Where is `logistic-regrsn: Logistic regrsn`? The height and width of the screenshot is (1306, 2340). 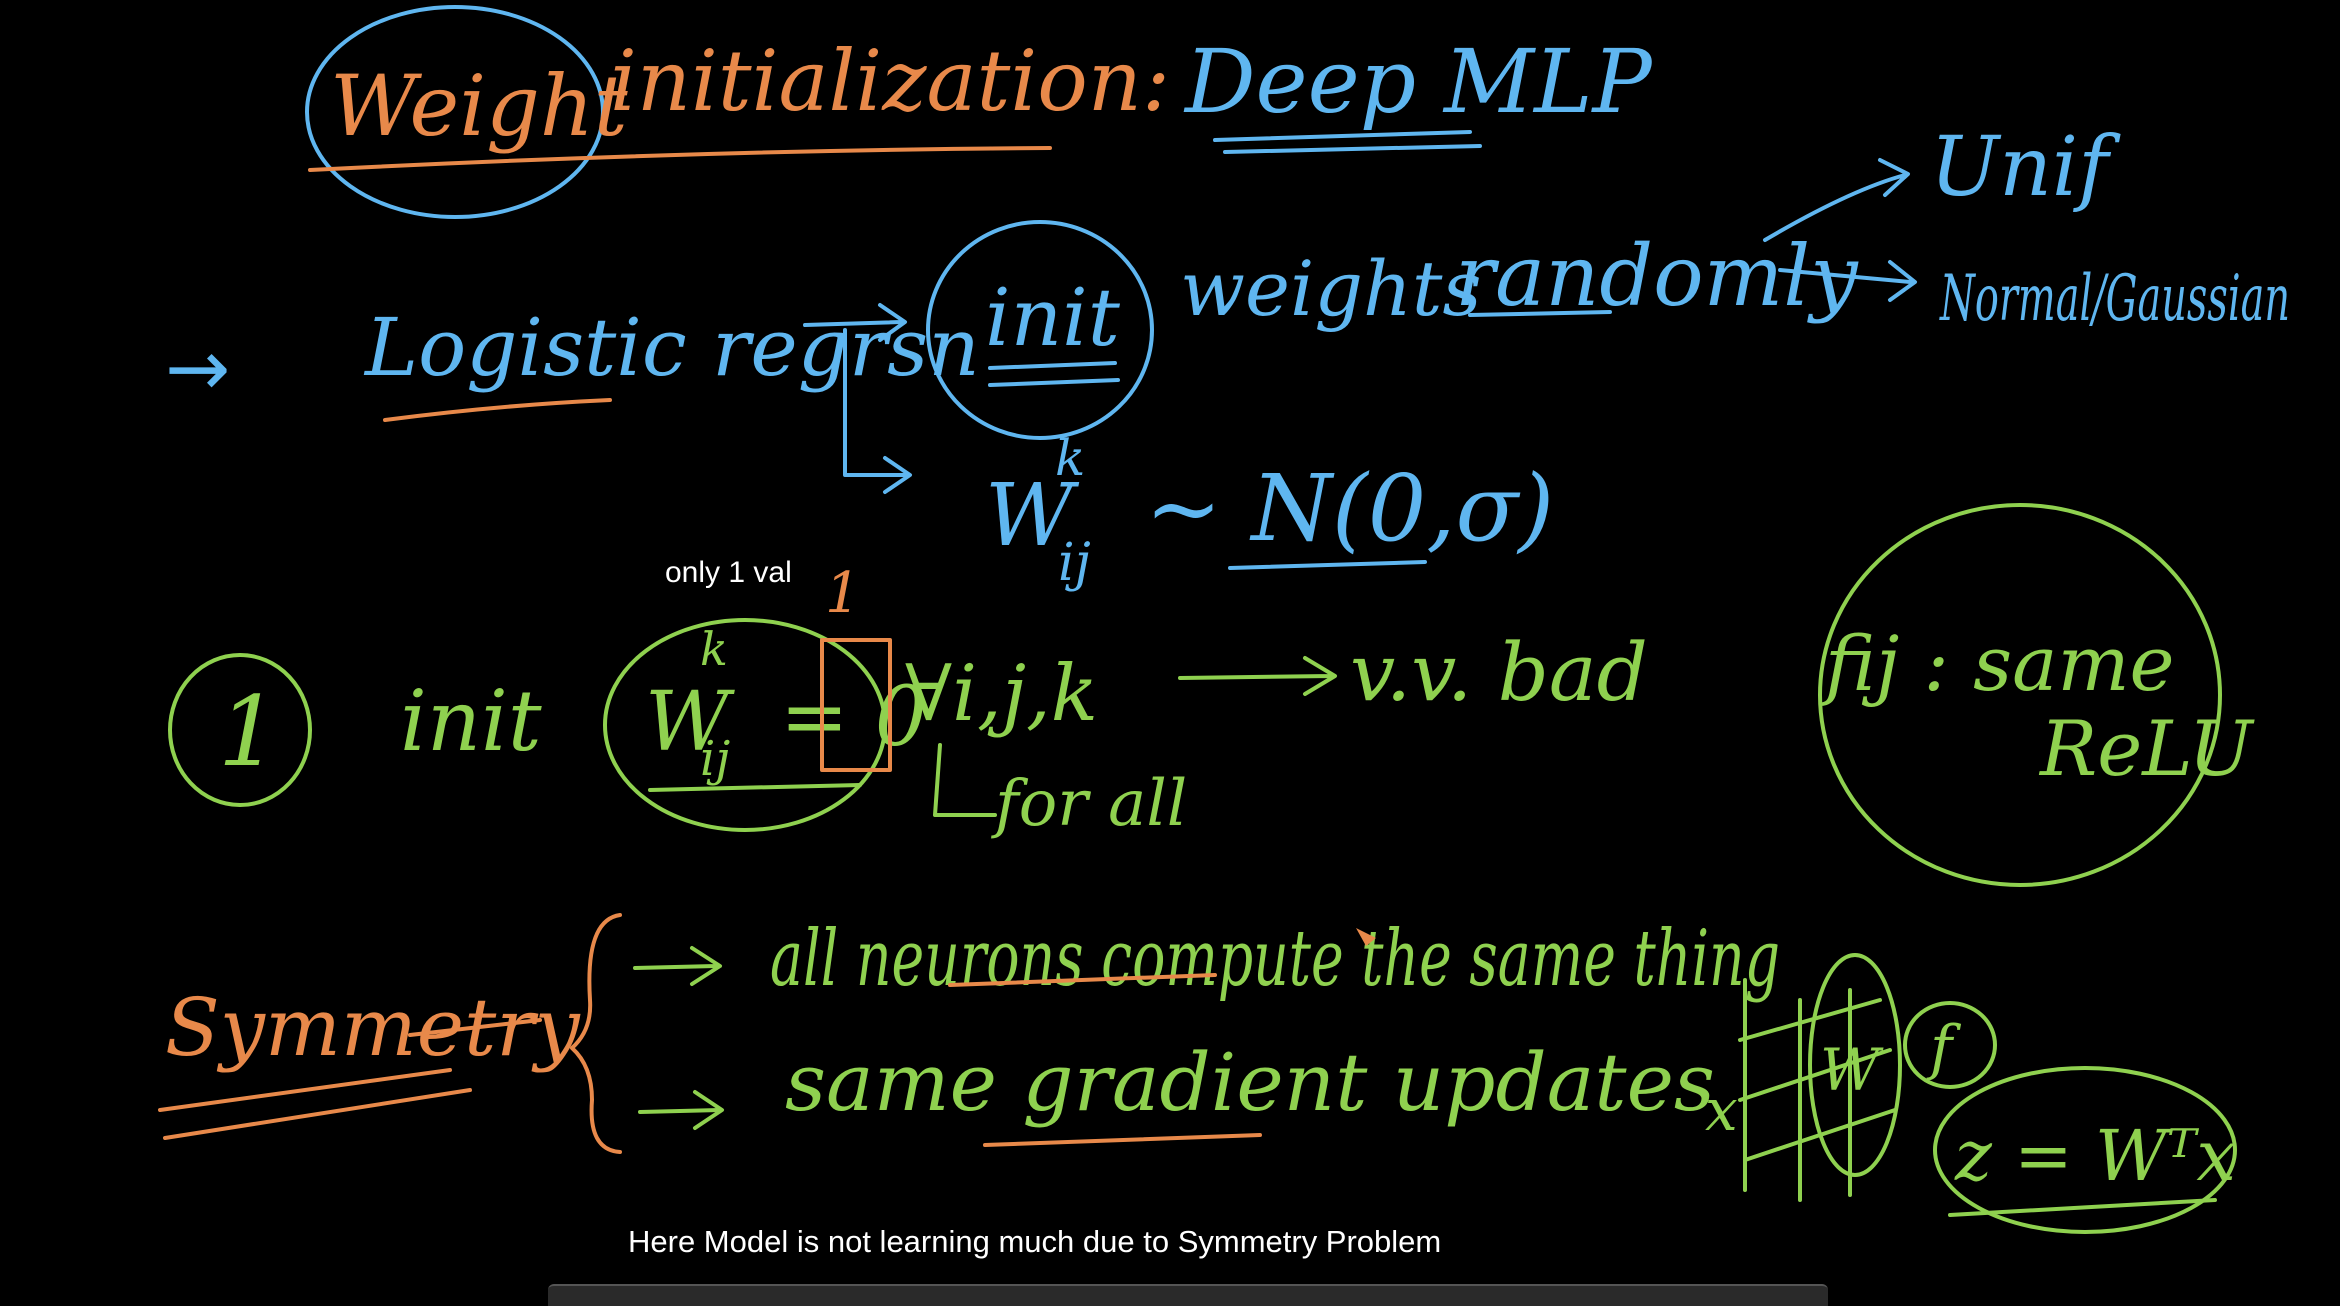
logistic-regrsn: Logistic regrsn is located at coordinates (671, 347).